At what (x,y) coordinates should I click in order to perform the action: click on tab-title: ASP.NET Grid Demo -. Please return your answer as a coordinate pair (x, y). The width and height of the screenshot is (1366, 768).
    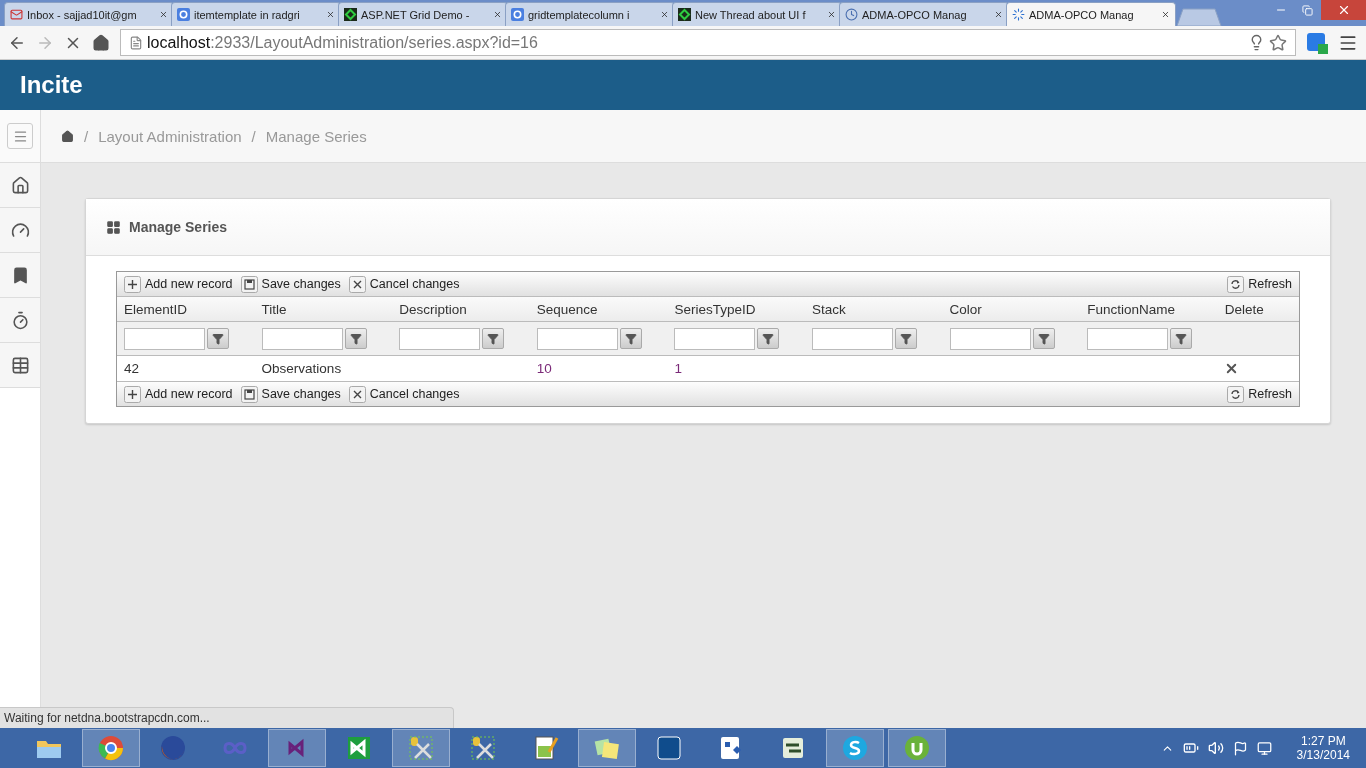
    Looking at the image, I should click on (416, 14).